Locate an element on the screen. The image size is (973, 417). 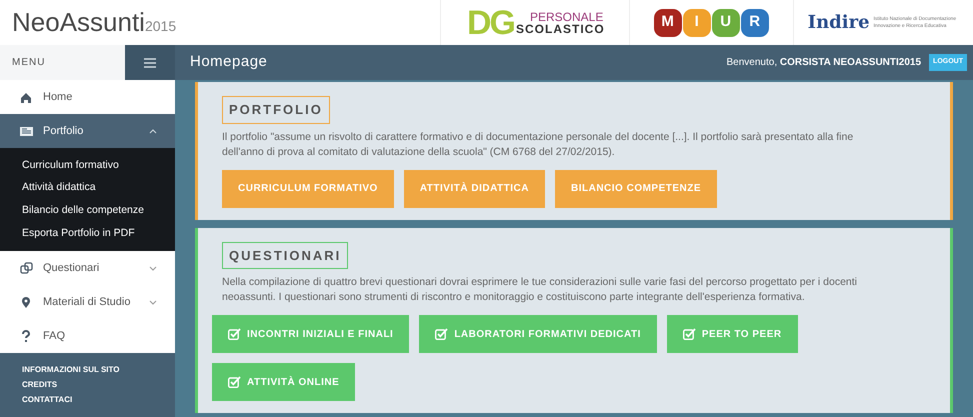
sidebar-item: Portfolio is located at coordinates (87, 131).